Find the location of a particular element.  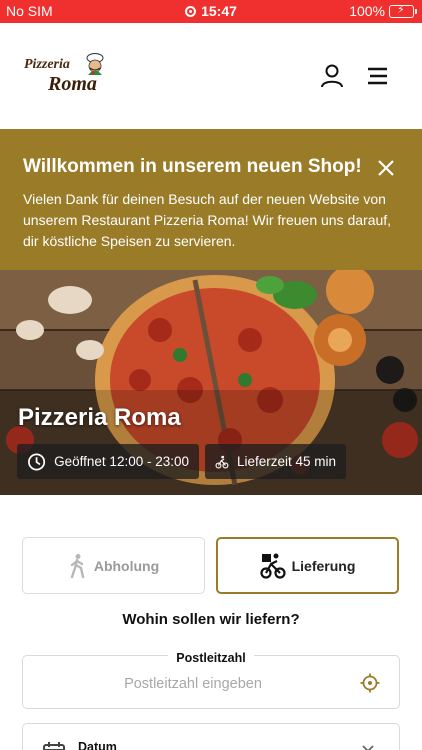

locate-target-icon is located at coordinates (370, 683).